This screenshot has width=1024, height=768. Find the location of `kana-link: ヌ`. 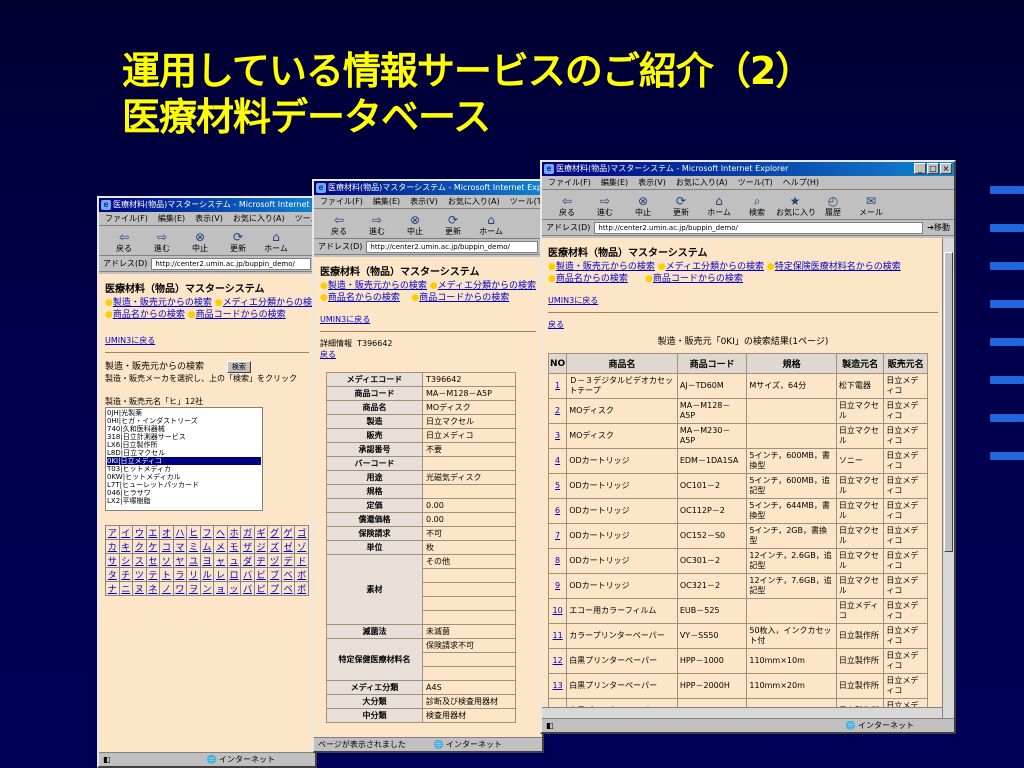

kana-link: ヌ is located at coordinates (139, 588).